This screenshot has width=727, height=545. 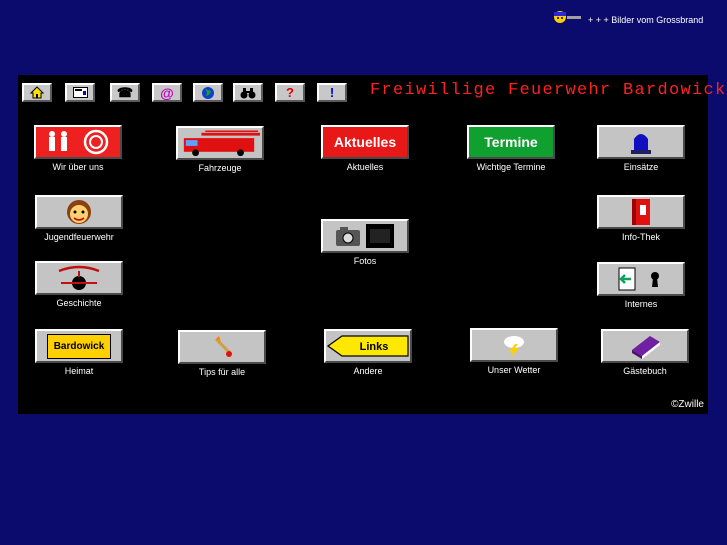 What do you see at coordinates (641, 237) in the screenshot?
I see `tile-label: Info-Thek` at bounding box center [641, 237].